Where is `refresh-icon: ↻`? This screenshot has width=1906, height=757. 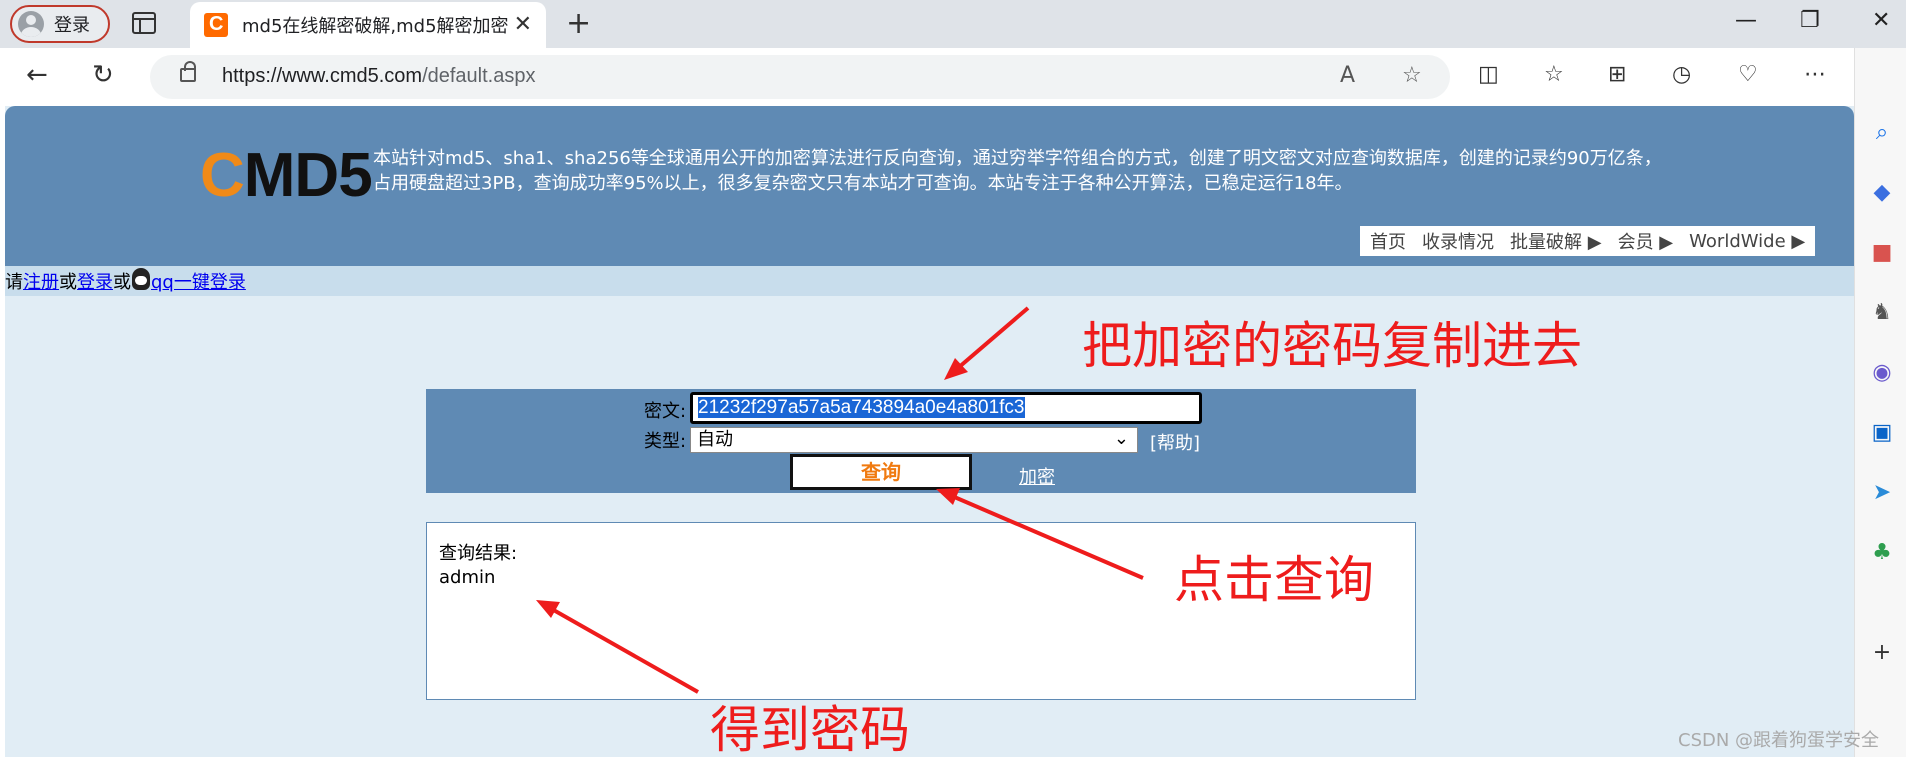
refresh-icon: ↻ is located at coordinates (103, 75).